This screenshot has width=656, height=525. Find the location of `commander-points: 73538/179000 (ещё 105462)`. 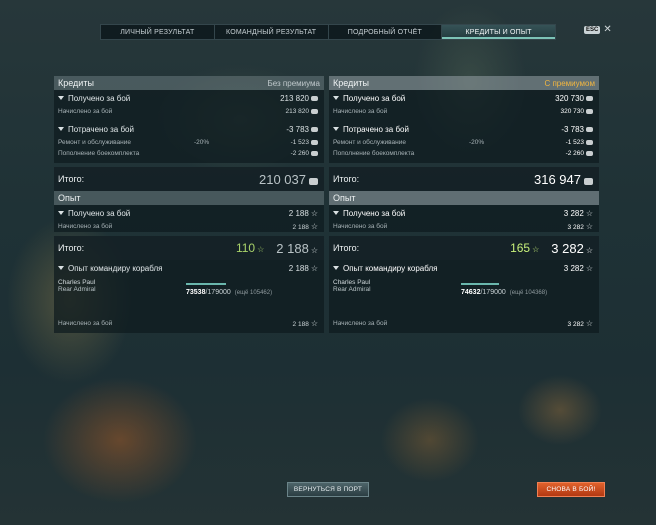

commander-points: 73538/179000 (ещё 105462) is located at coordinates (229, 292).